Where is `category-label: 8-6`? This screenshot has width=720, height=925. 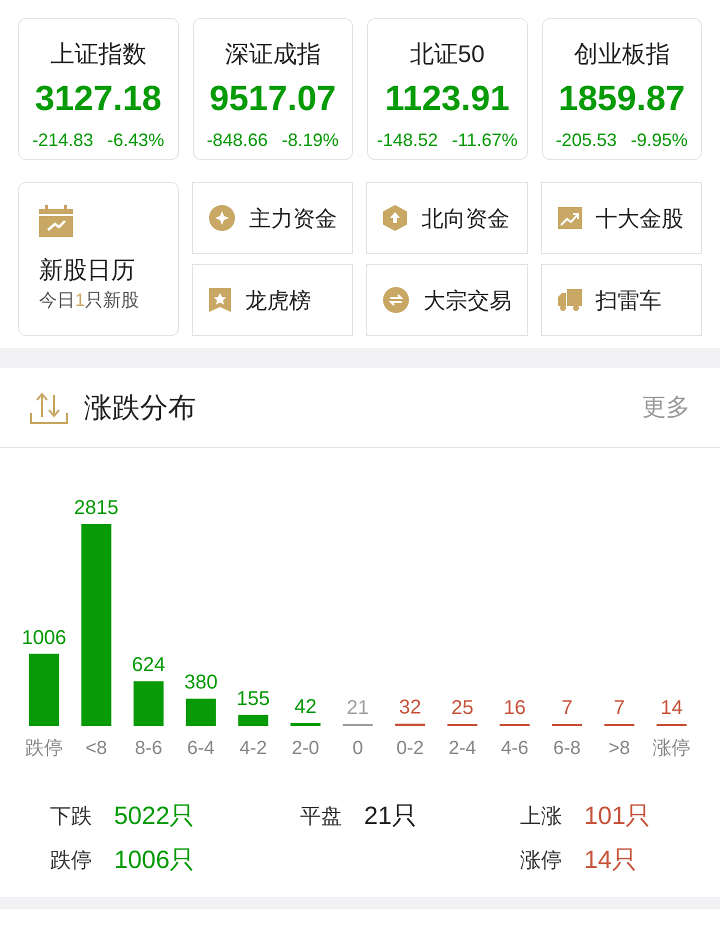
category-label: 8-6 is located at coordinates (148, 748).